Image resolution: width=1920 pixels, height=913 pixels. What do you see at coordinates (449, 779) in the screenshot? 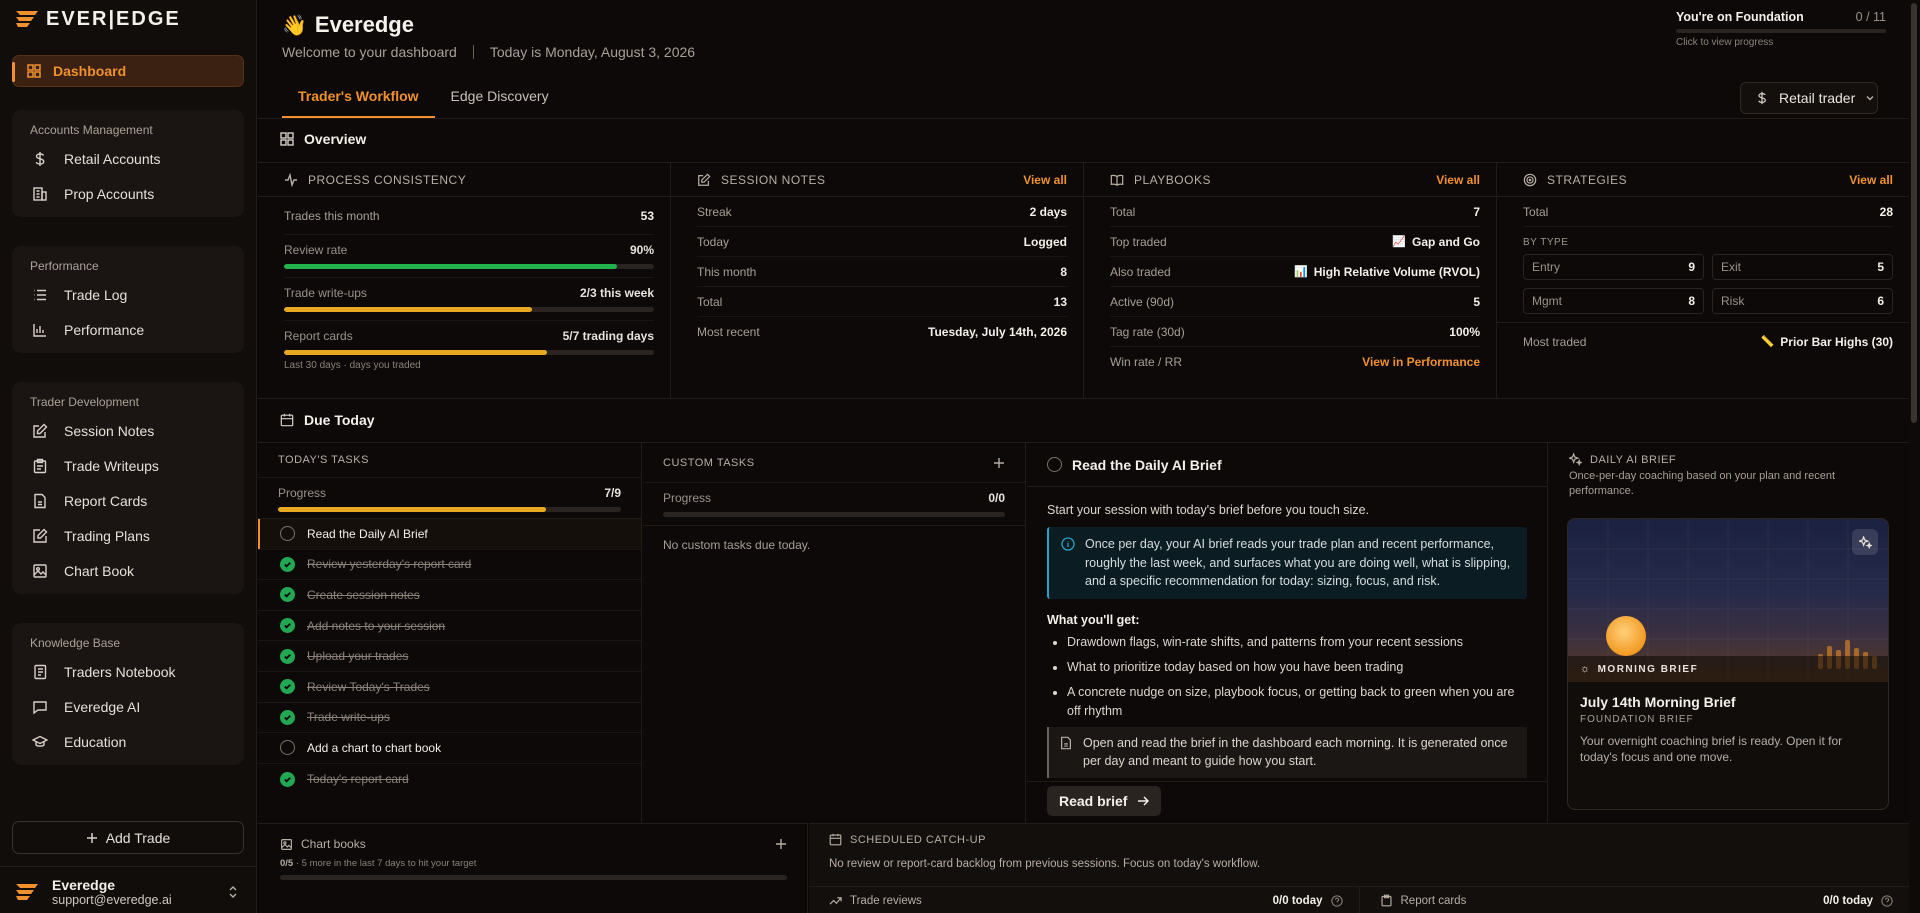
I see `task-todays-report-card: Today's report card` at bounding box center [449, 779].